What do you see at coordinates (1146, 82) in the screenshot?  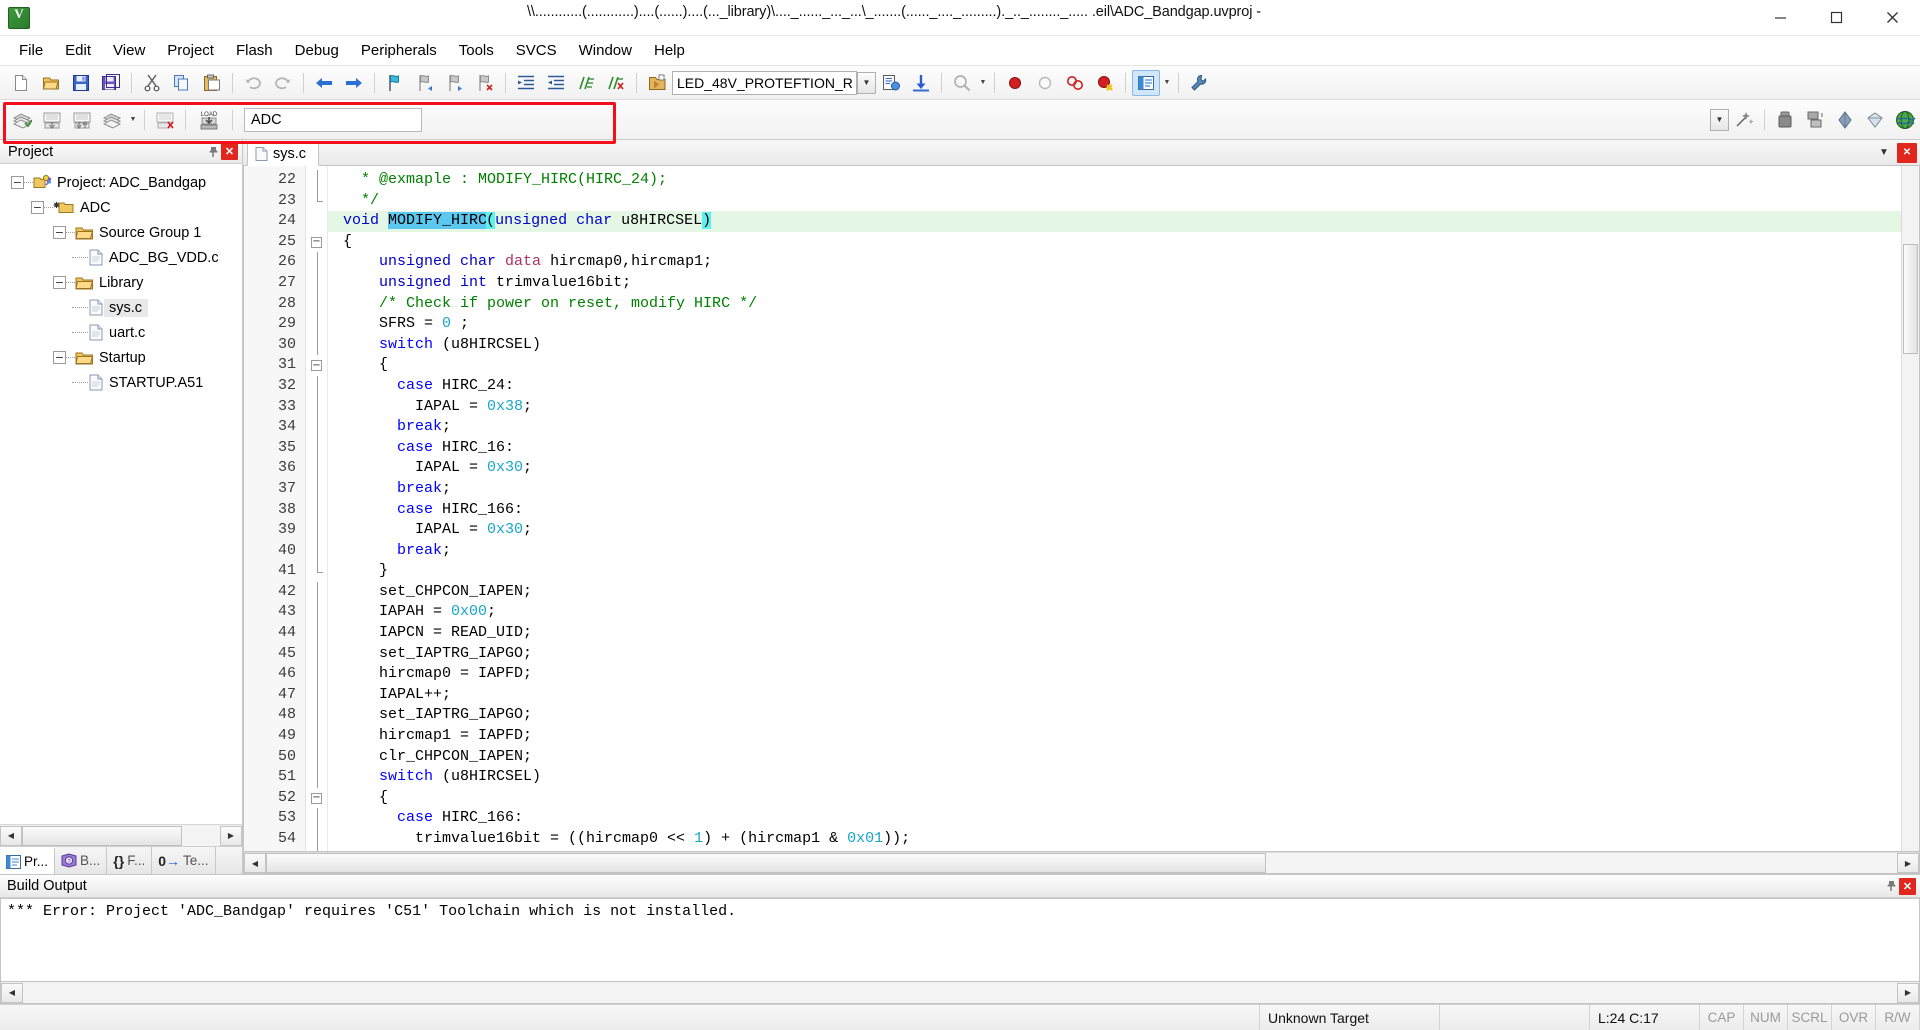 I see `project-window-icon` at bounding box center [1146, 82].